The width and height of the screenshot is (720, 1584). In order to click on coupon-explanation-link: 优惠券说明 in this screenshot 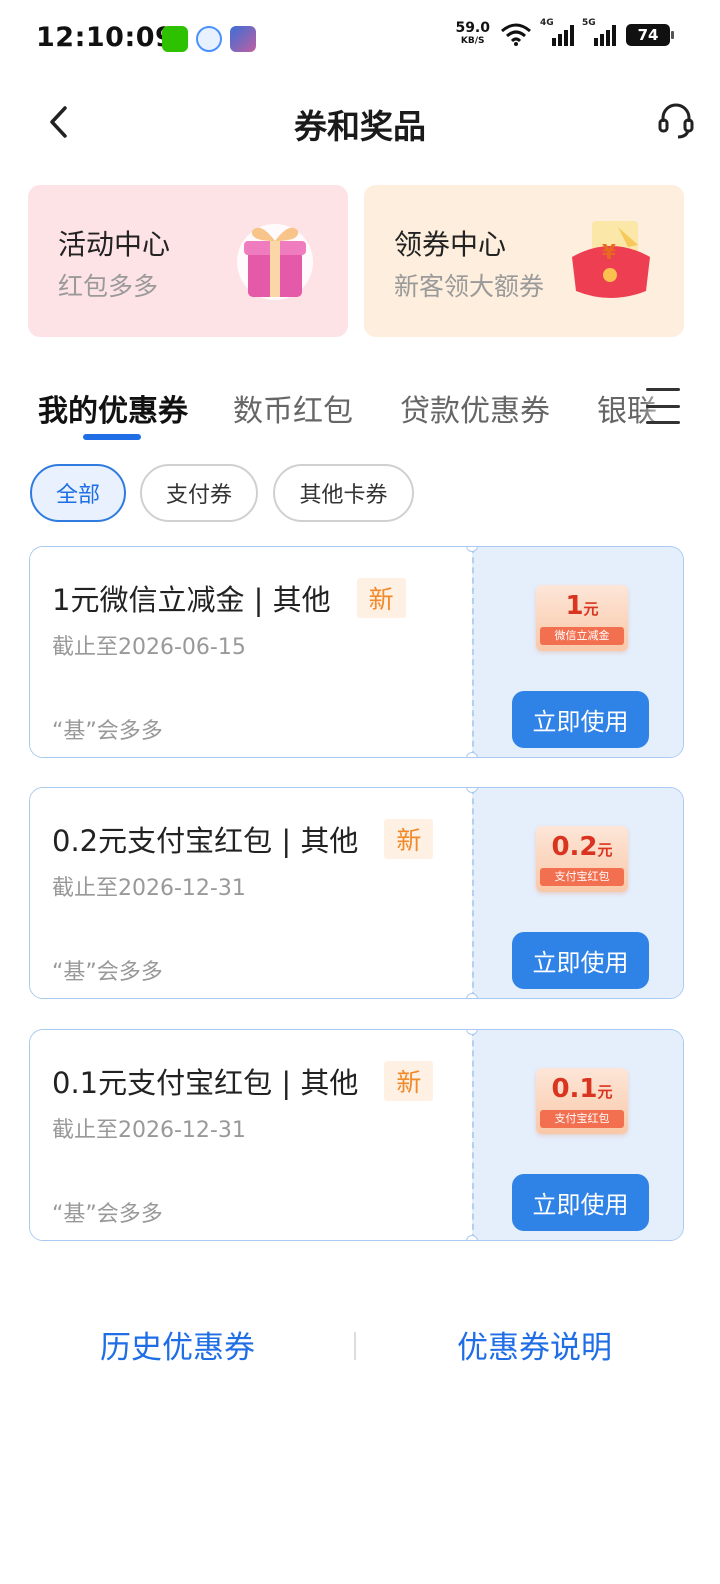, I will do `click(534, 1344)`.